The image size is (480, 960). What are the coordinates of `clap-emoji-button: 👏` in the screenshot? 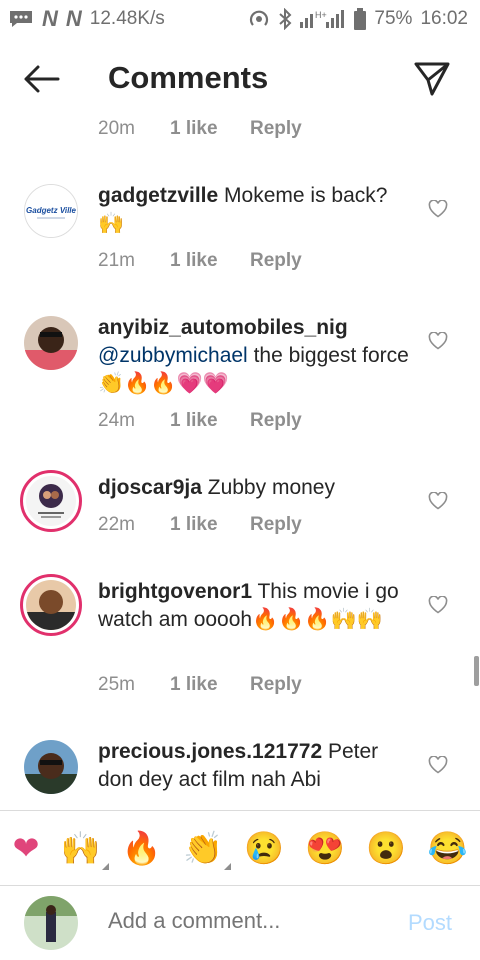 It's located at (206, 849).